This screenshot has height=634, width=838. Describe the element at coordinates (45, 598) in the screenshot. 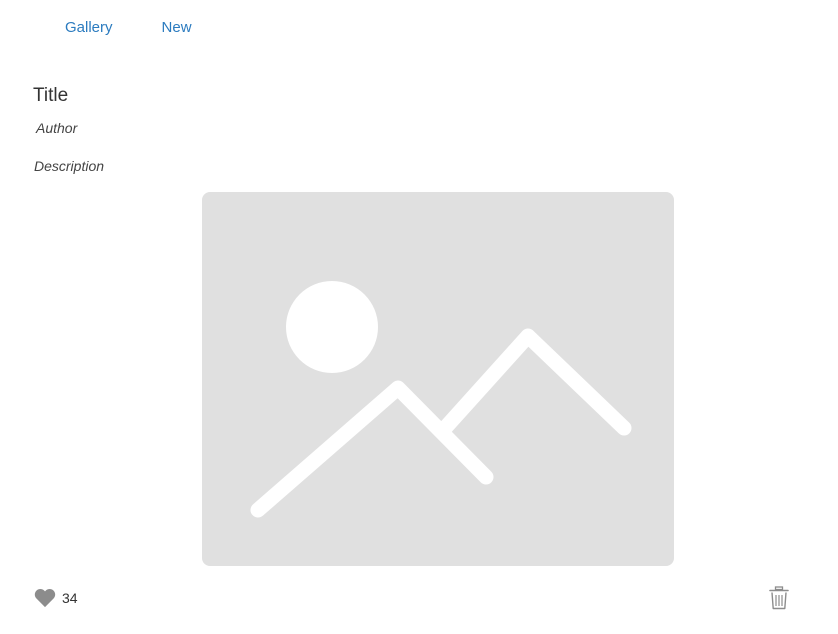

I see `heart-icon` at that location.